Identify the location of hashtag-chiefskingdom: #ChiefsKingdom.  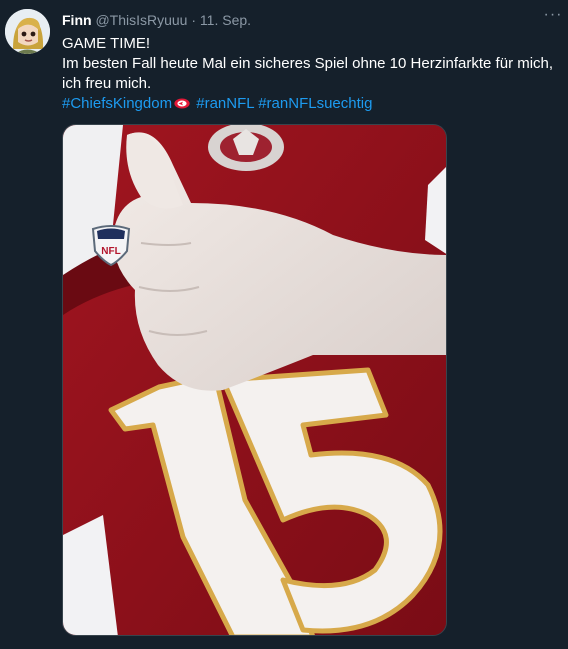
(117, 103).